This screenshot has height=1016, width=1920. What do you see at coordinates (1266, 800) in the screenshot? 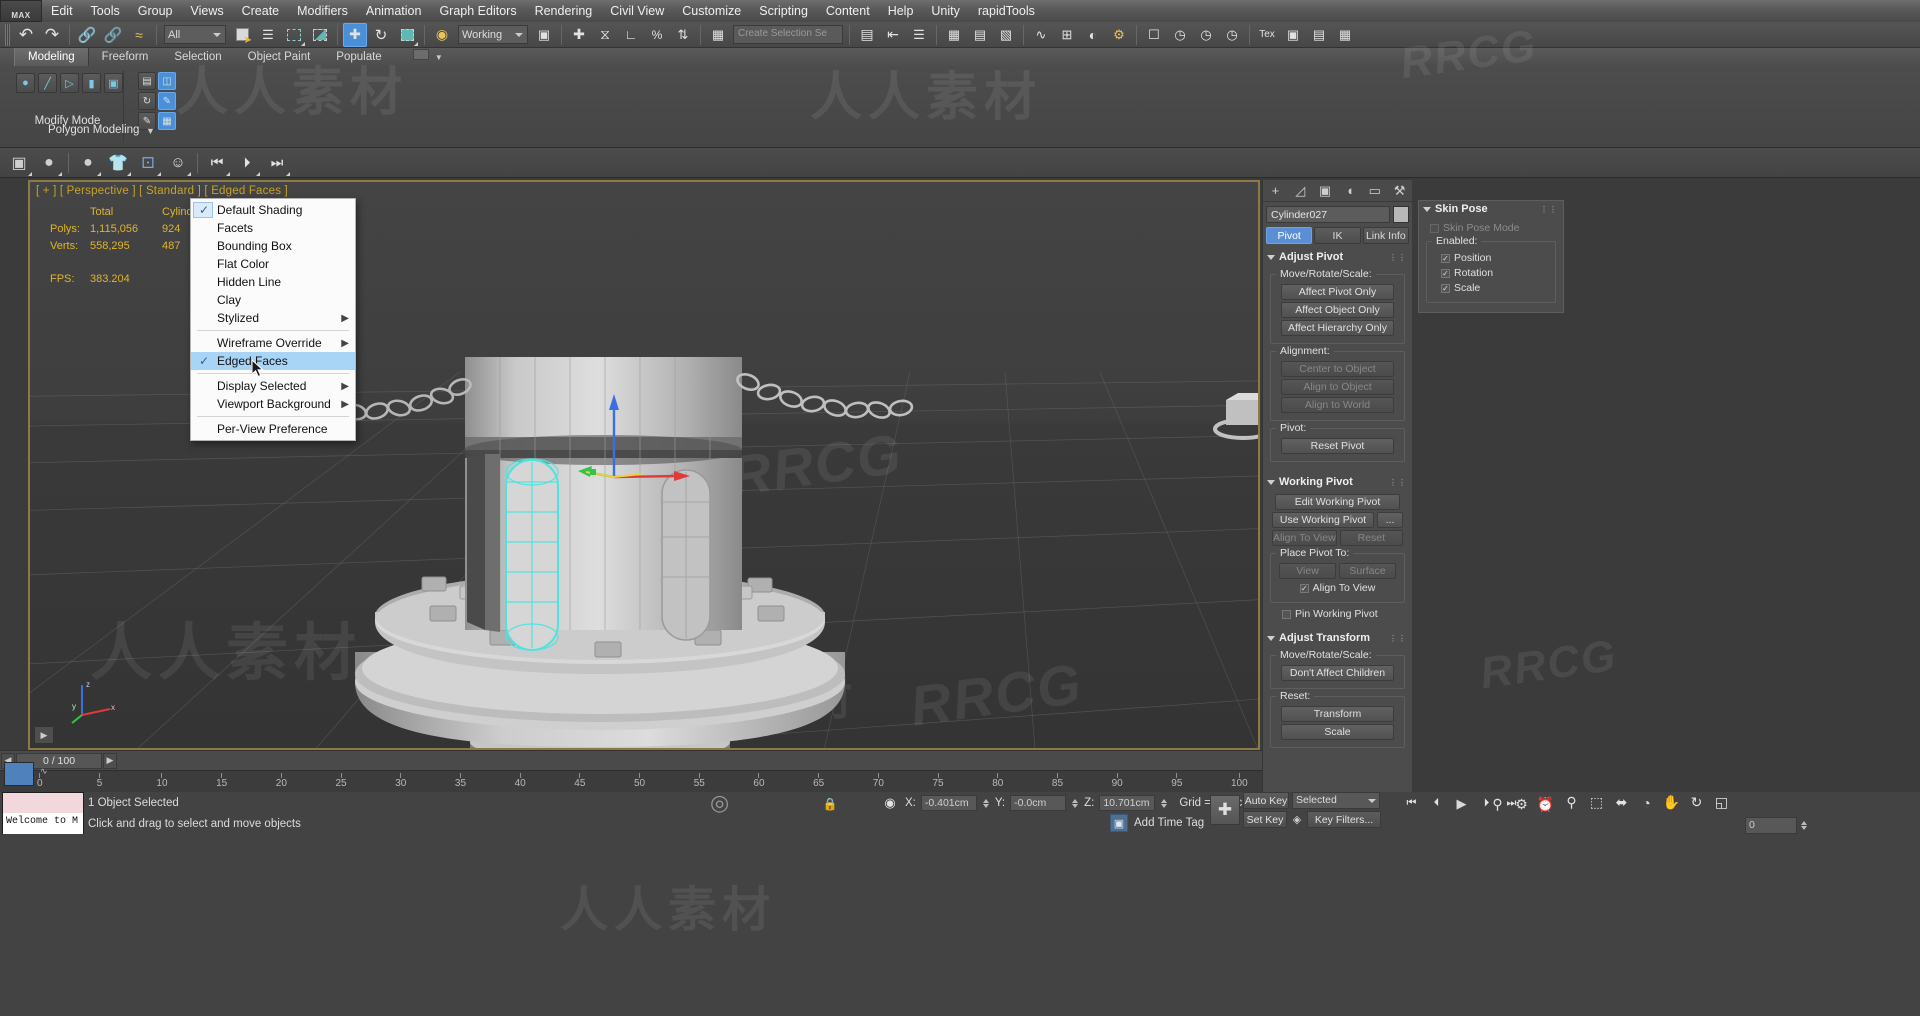
I see `auto-key-button: Auto Key` at bounding box center [1266, 800].